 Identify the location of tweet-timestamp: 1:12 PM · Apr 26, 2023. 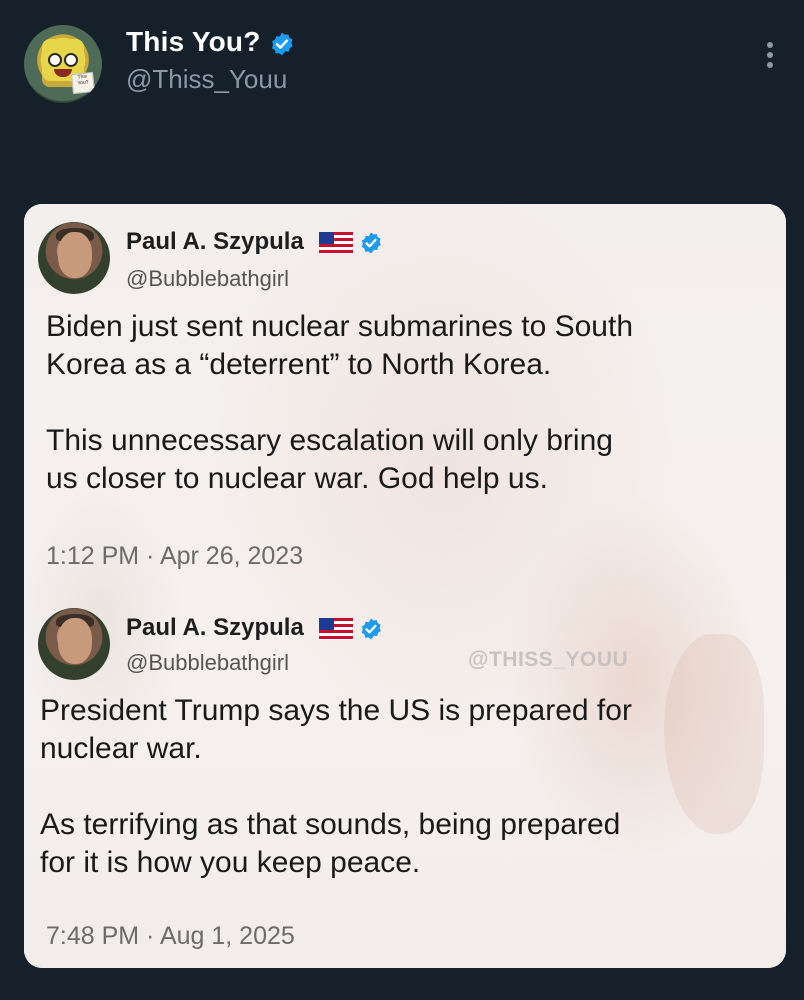
(175, 556).